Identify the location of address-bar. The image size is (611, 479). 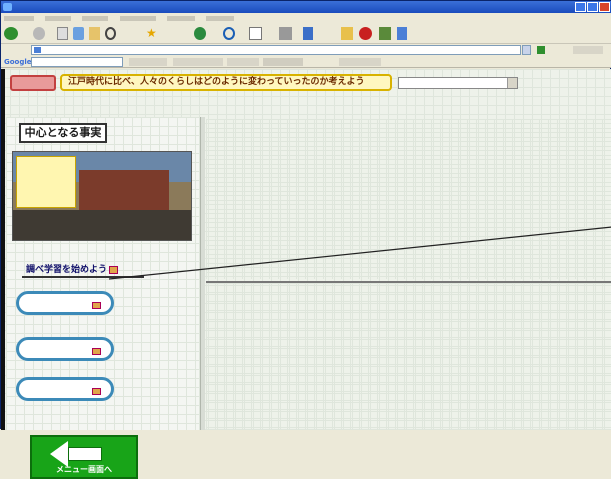
(306, 50).